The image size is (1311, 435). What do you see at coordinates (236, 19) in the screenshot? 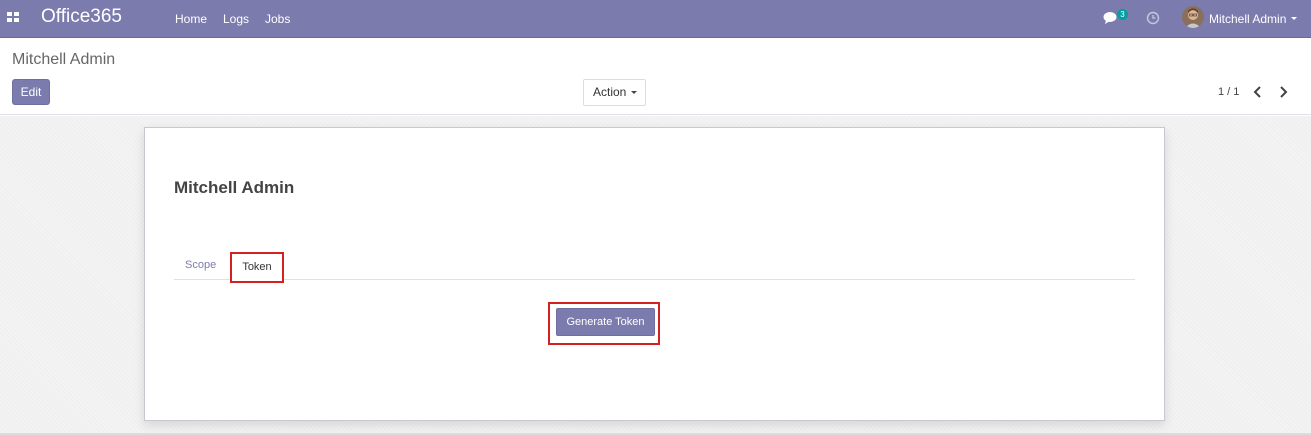
I see `menu-item-logs: Logs` at bounding box center [236, 19].